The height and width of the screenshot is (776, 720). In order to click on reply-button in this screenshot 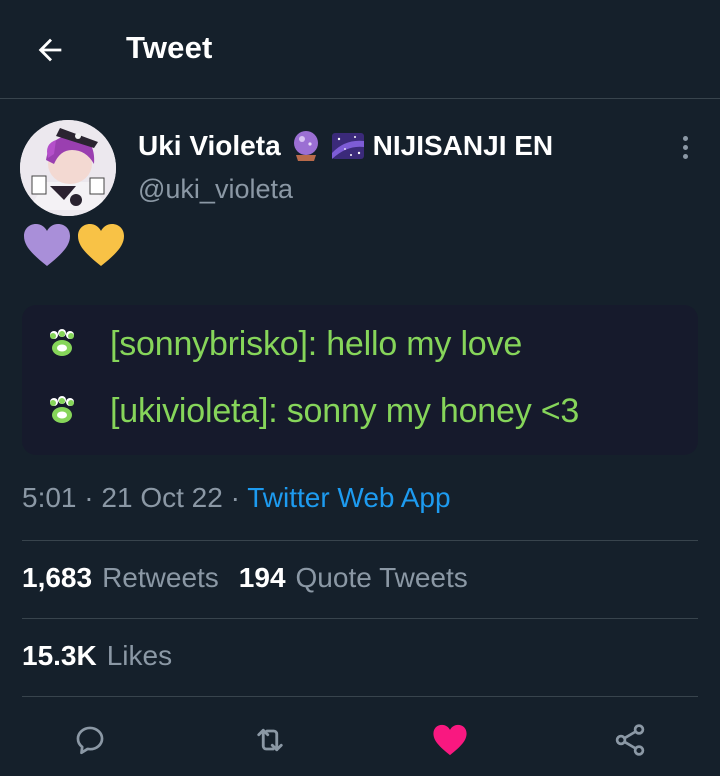, I will do `click(90, 740)`.